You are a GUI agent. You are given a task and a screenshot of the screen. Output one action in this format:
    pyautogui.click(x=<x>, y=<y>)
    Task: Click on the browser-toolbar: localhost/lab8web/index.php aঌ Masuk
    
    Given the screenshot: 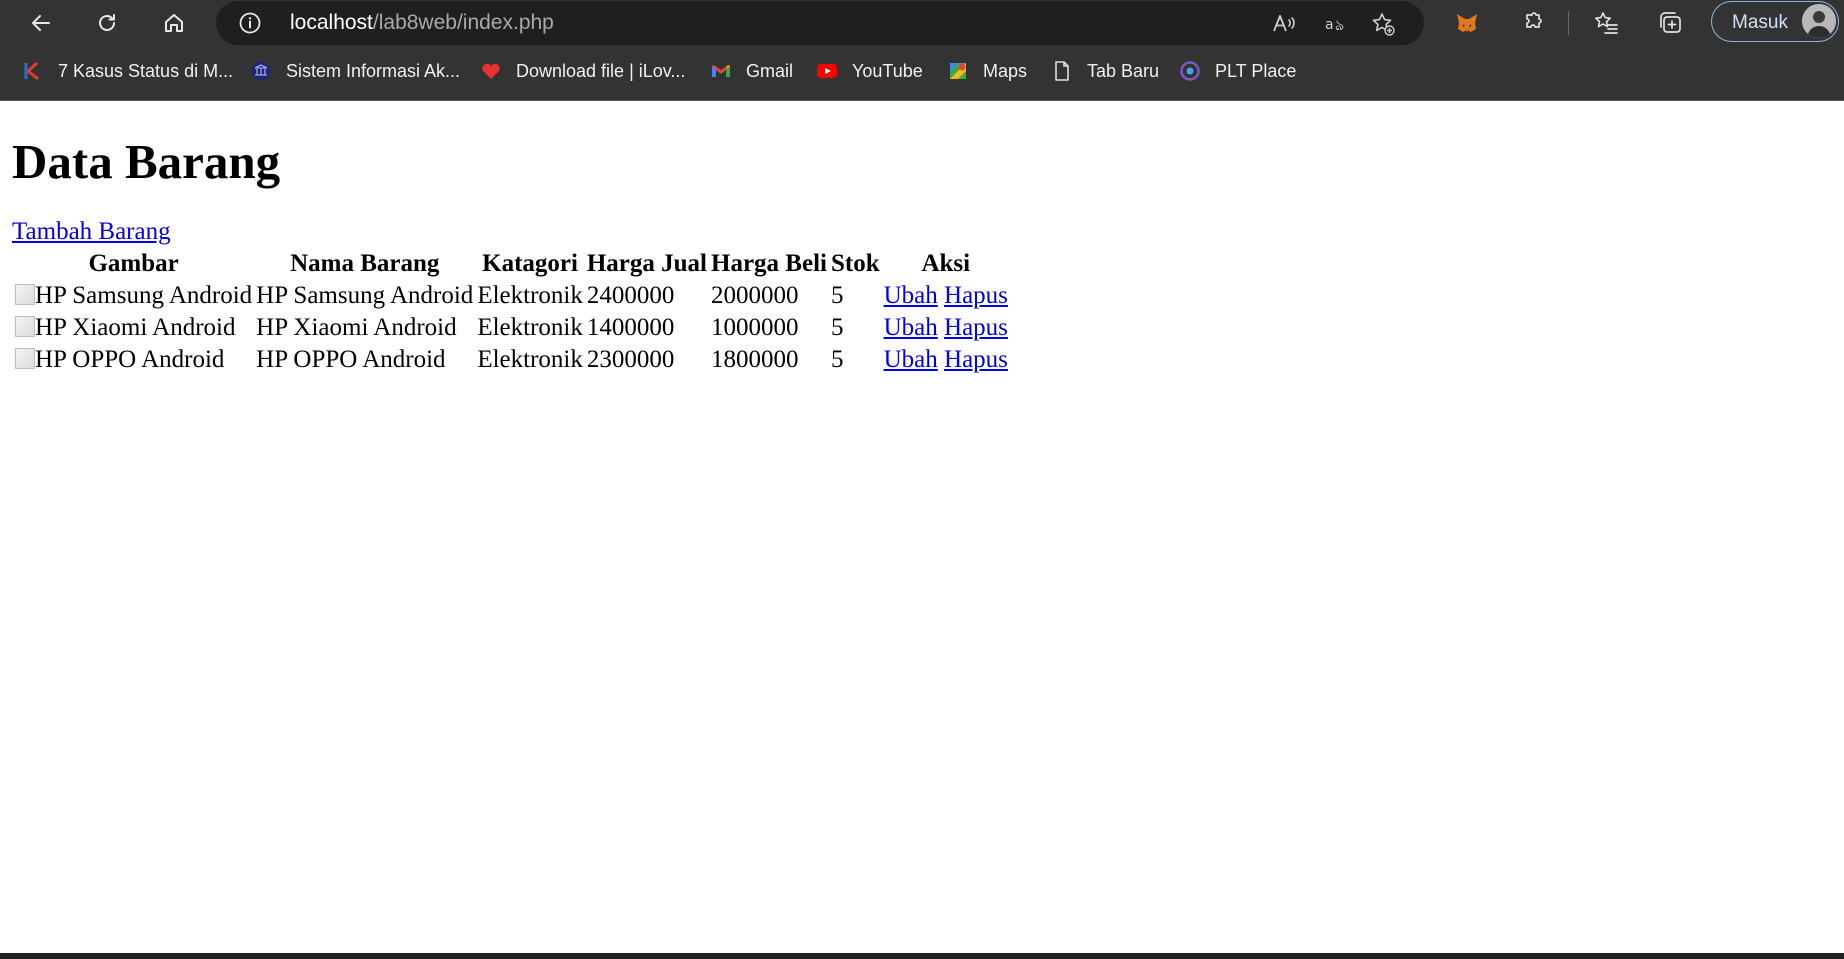 What is the action you would take?
    pyautogui.click(x=922, y=23)
    